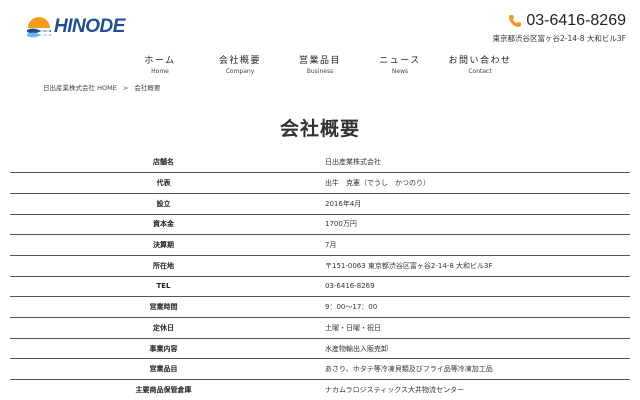  What do you see at coordinates (39, 27) in the screenshot?
I see `sun-wave-logo-icon` at bounding box center [39, 27].